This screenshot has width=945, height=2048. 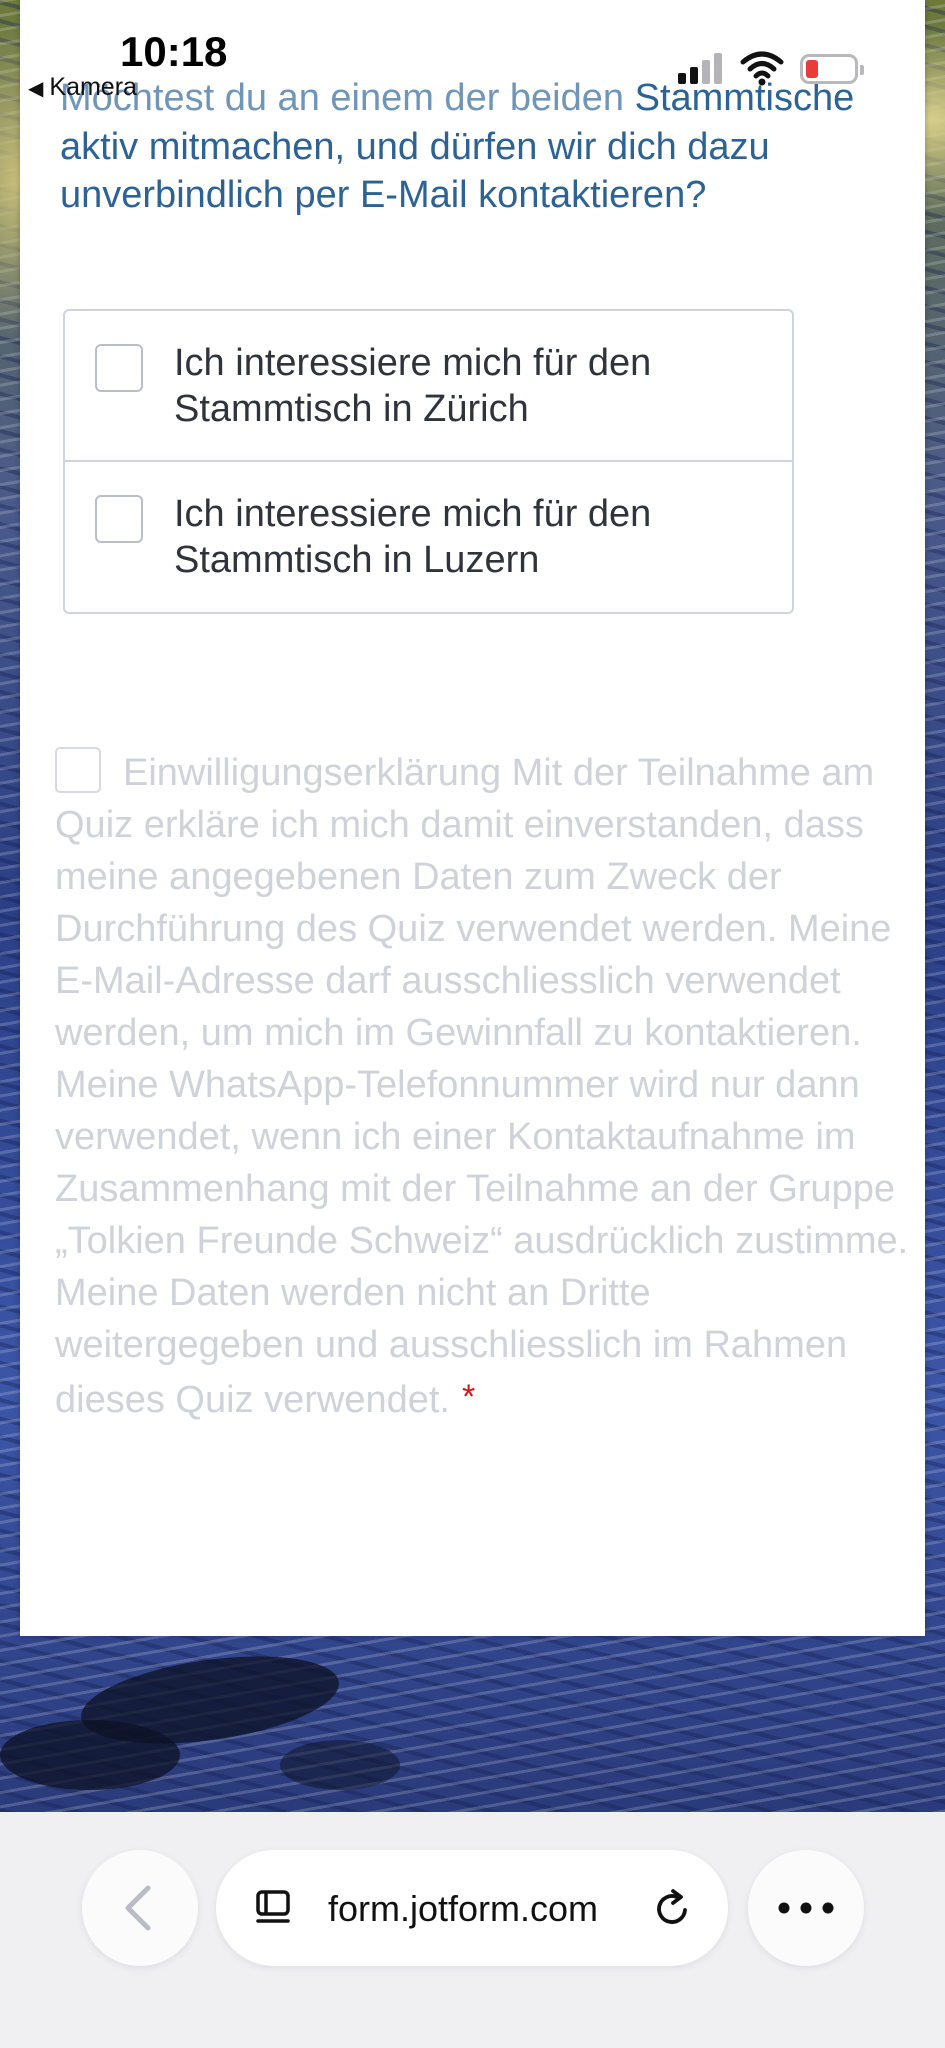 I want to click on consent-checkbox, so click(x=78, y=770).